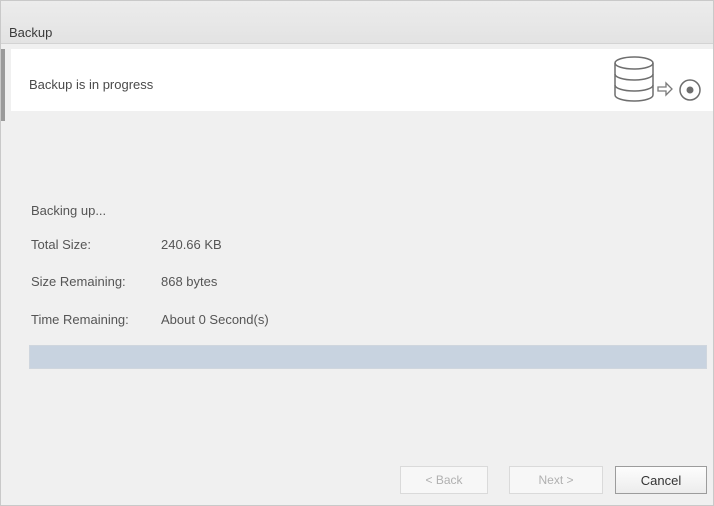  I want to click on back-button: < Back, so click(444, 480).